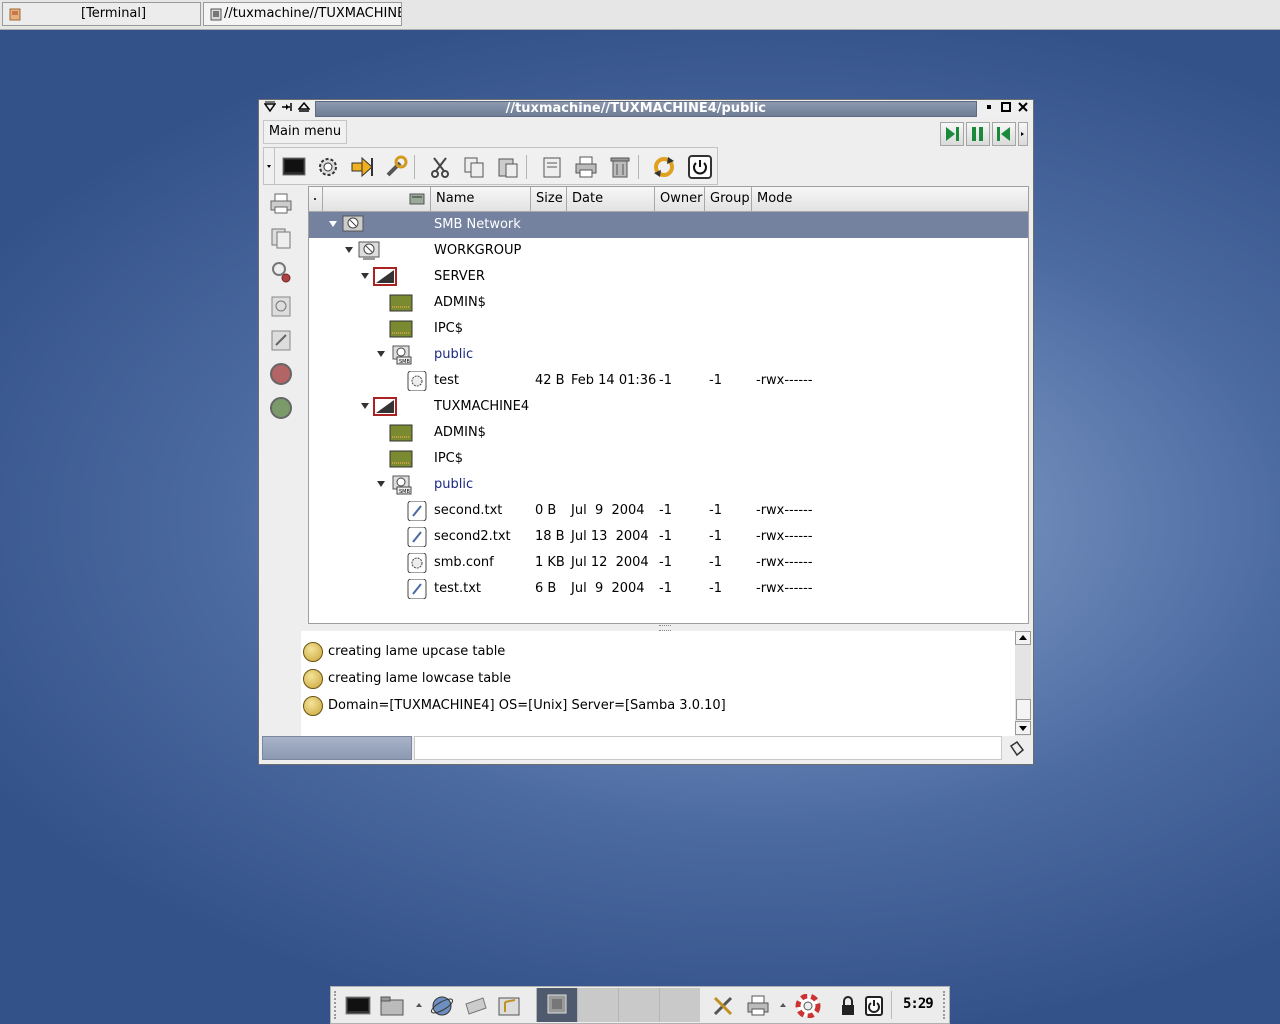 The width and height of the screenshot is (1280, 1024). Describe the element at coordinates (101, 14) in the screenshot. I see `taskbar-item-terminal: [Terminal]` at that location.